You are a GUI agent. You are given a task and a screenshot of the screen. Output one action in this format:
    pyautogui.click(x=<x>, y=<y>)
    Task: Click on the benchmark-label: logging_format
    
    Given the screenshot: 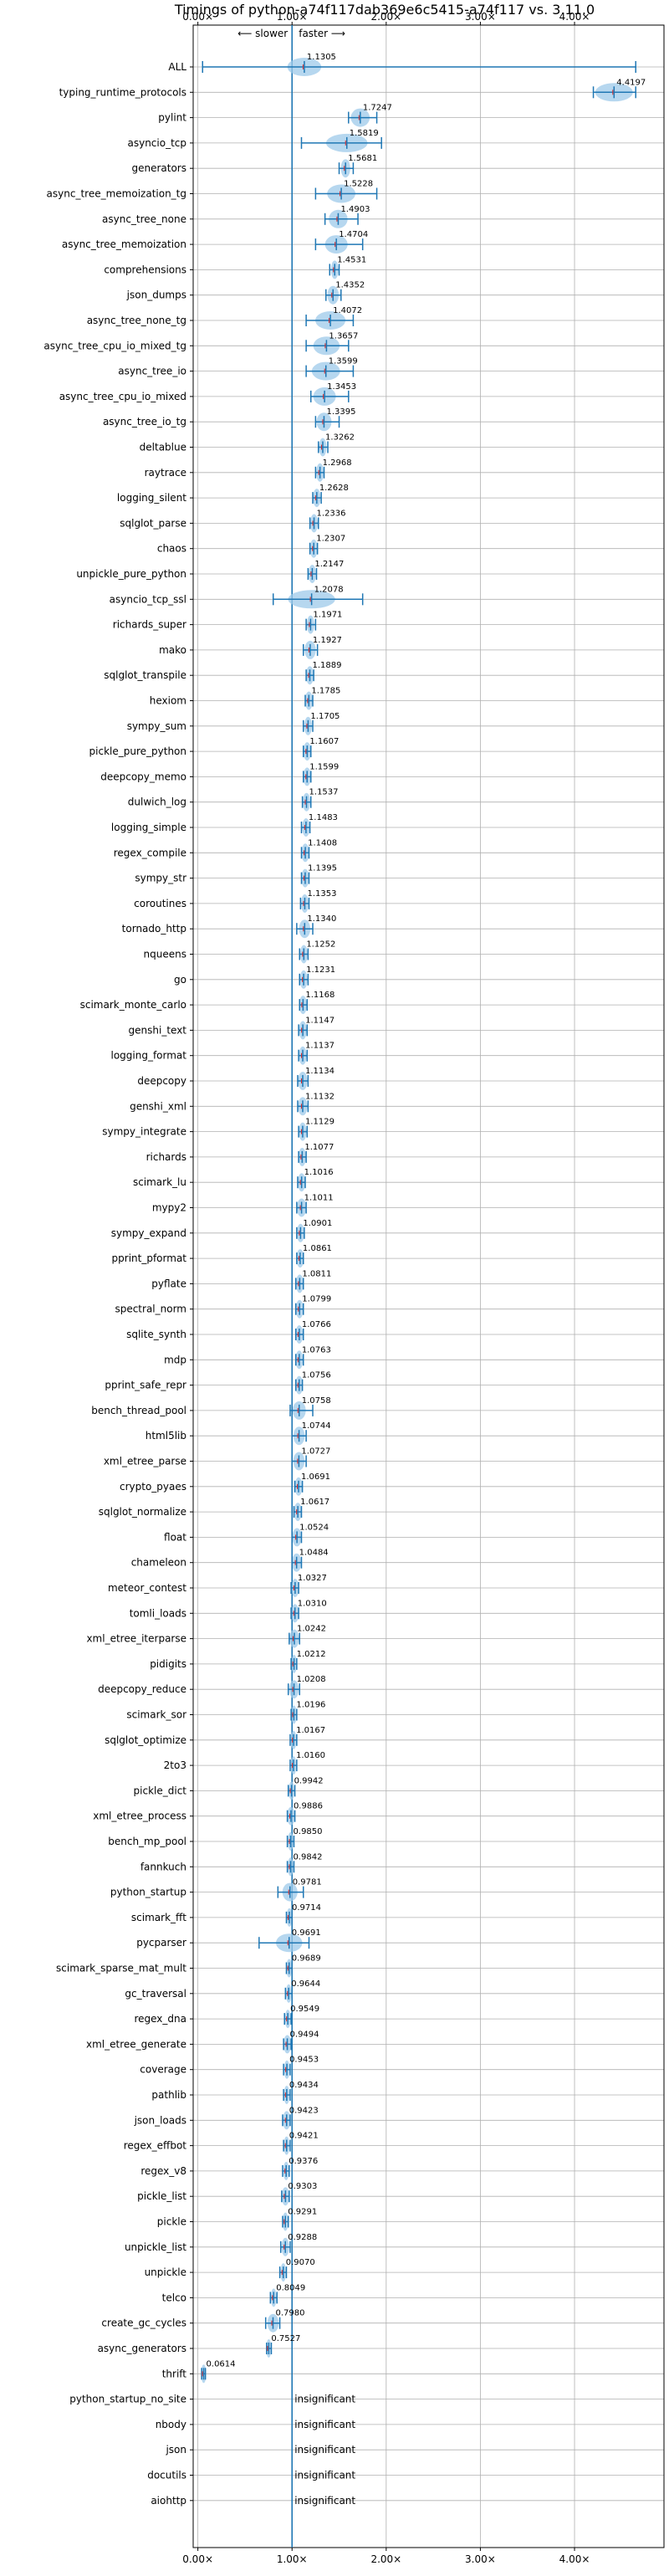 What is the action you would take?
    pyautogui.click(x=148, y=1056)
    